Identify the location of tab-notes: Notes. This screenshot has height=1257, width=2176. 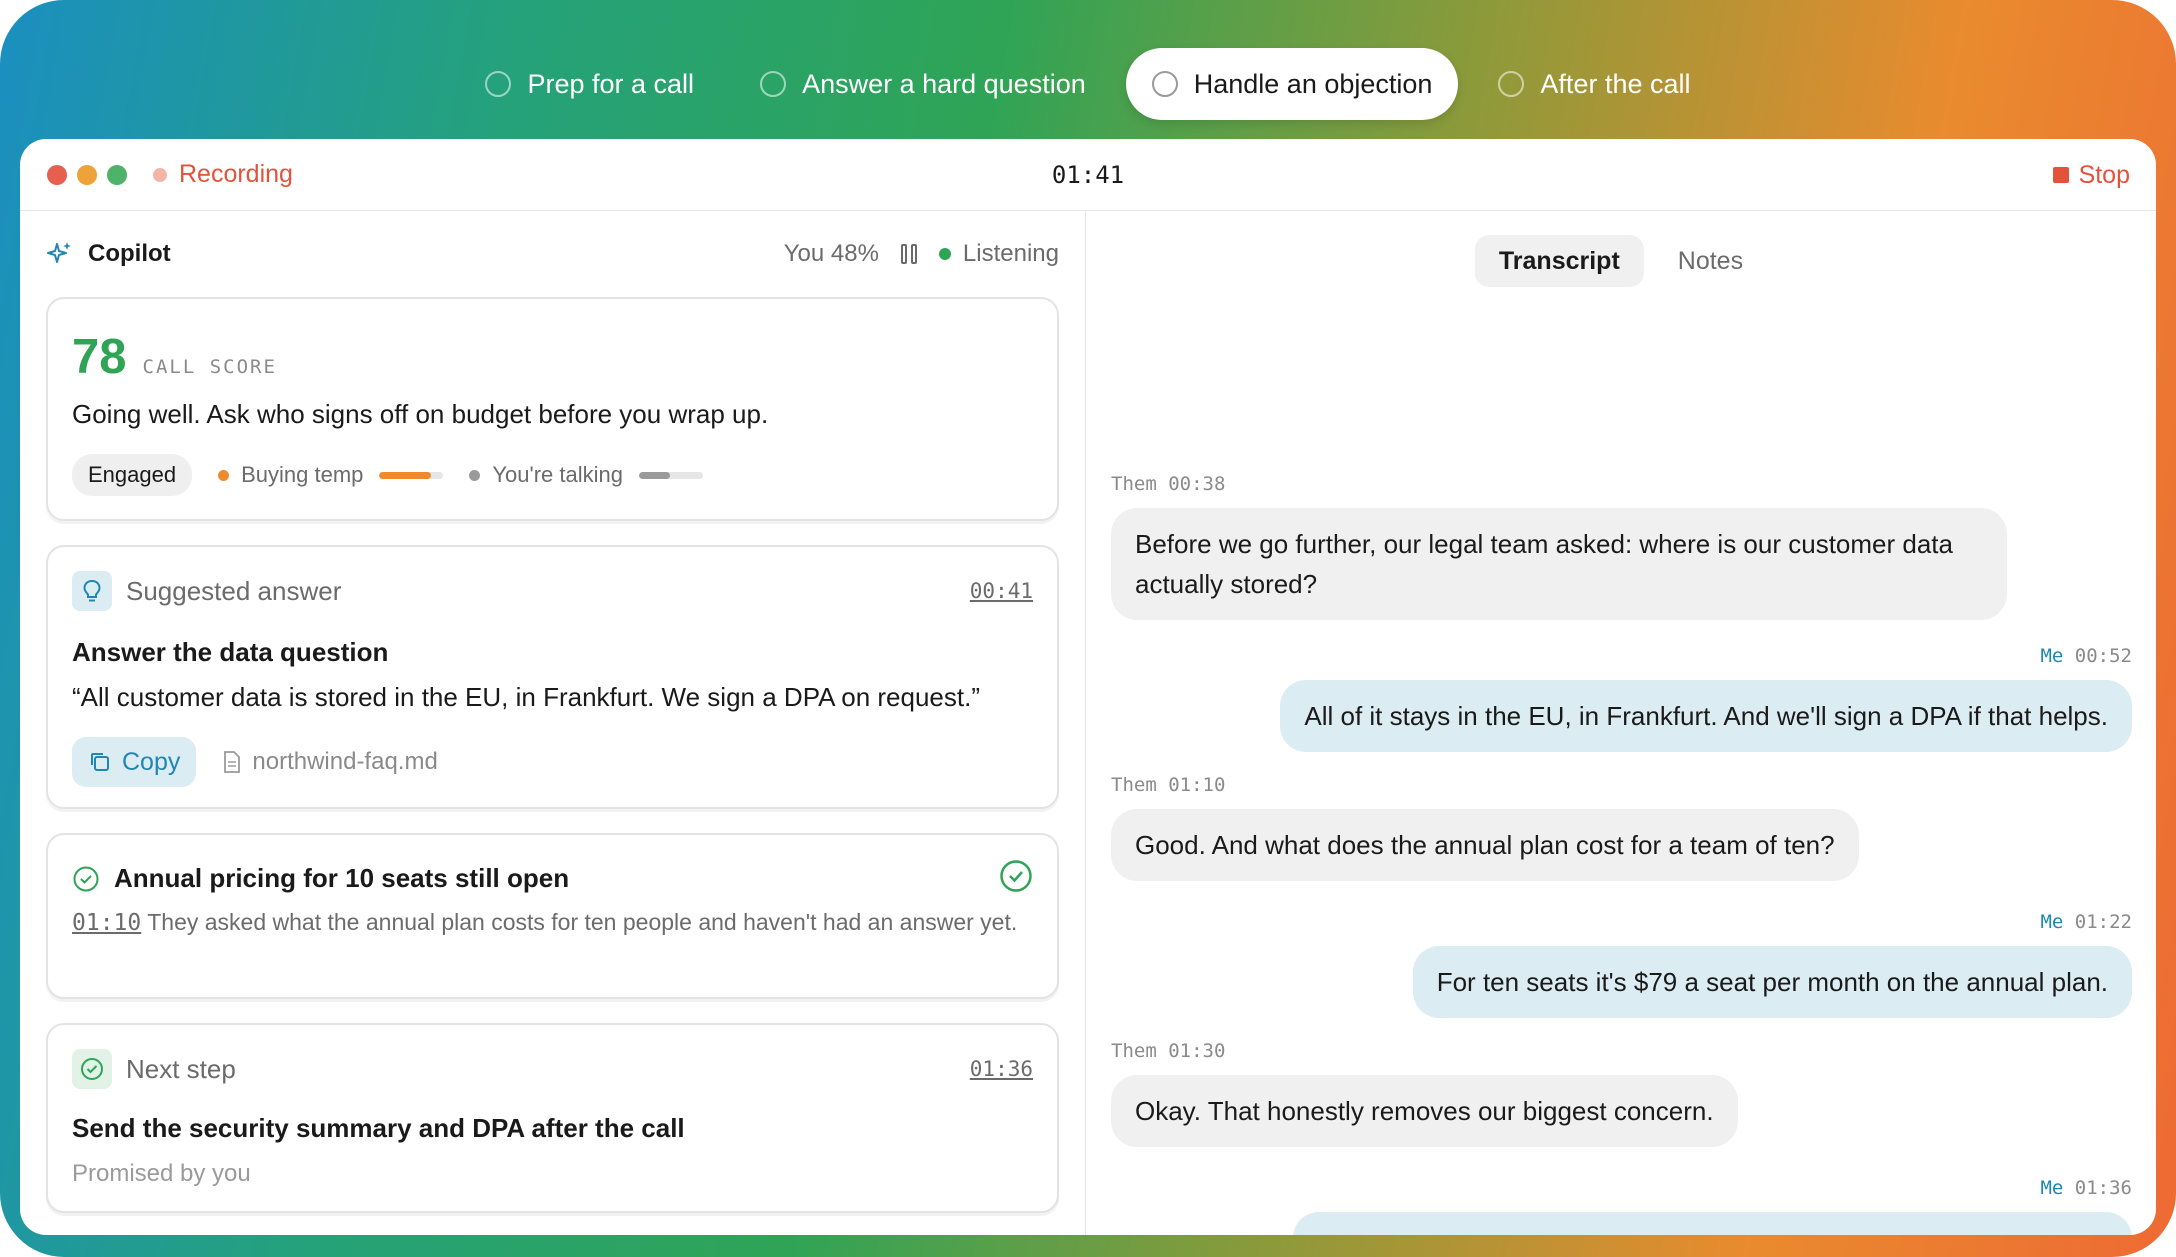
(1710, 261).